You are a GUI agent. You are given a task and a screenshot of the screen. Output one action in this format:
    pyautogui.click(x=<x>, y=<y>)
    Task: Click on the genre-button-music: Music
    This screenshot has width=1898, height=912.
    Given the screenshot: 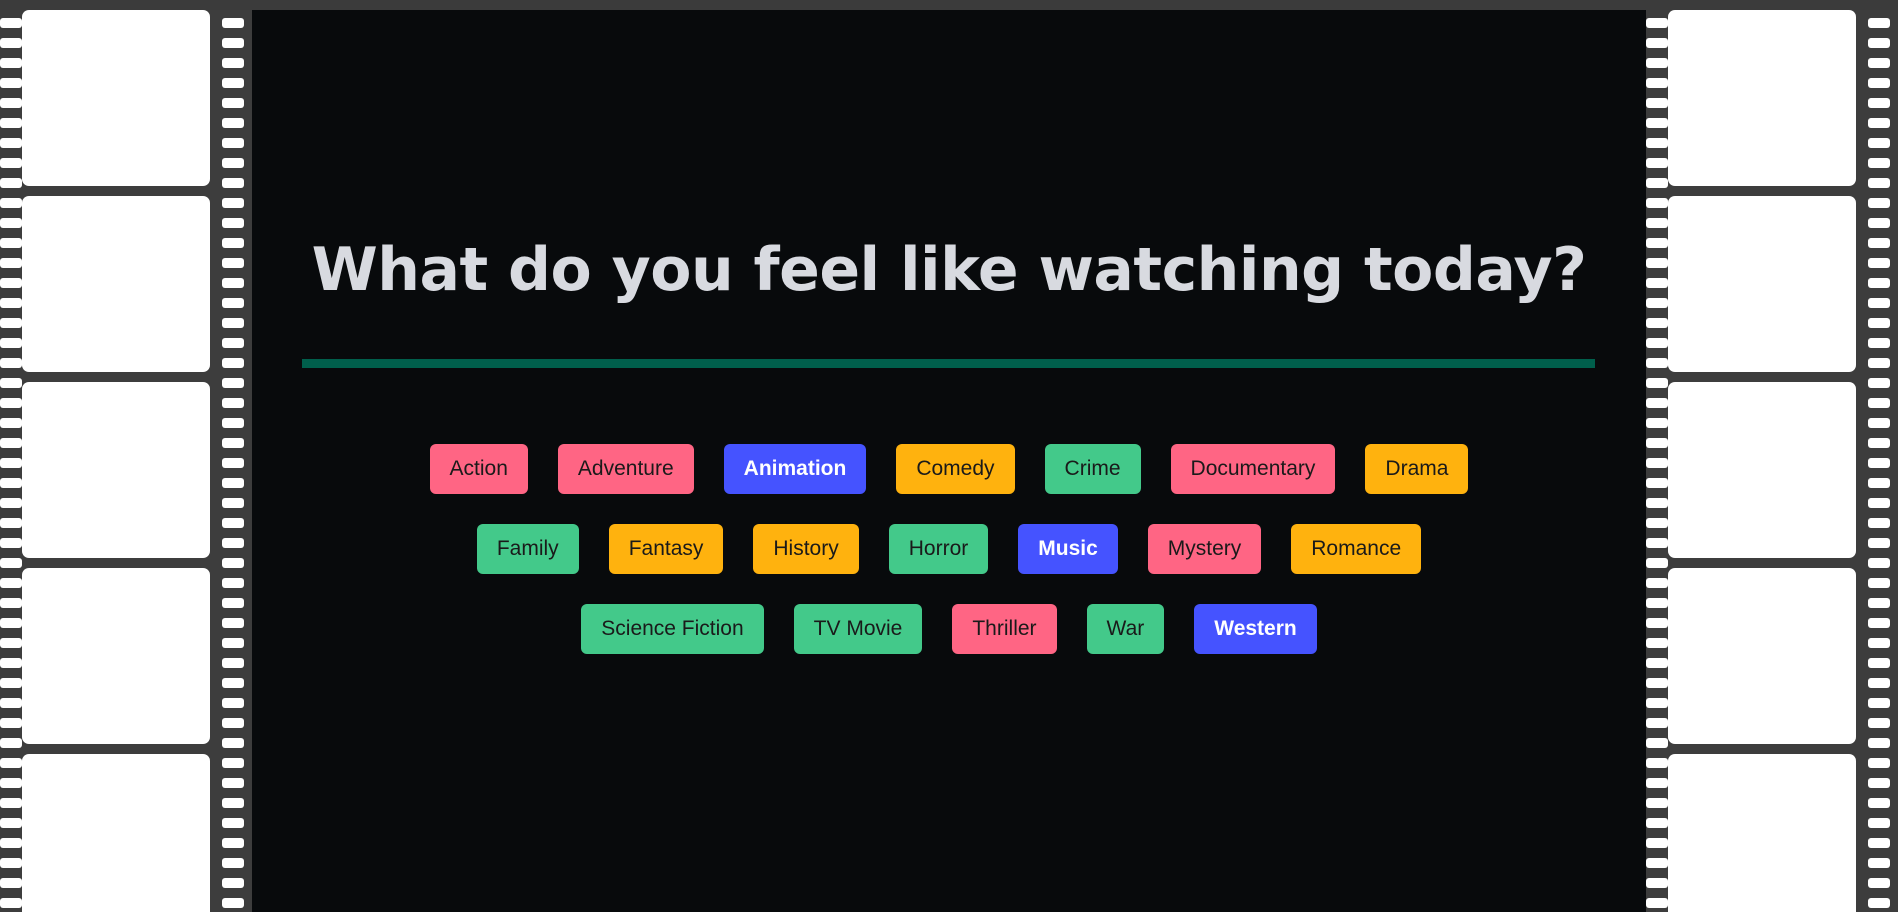 What is the action you would take?
    pyautogui.click(x=1068, y=549)
    